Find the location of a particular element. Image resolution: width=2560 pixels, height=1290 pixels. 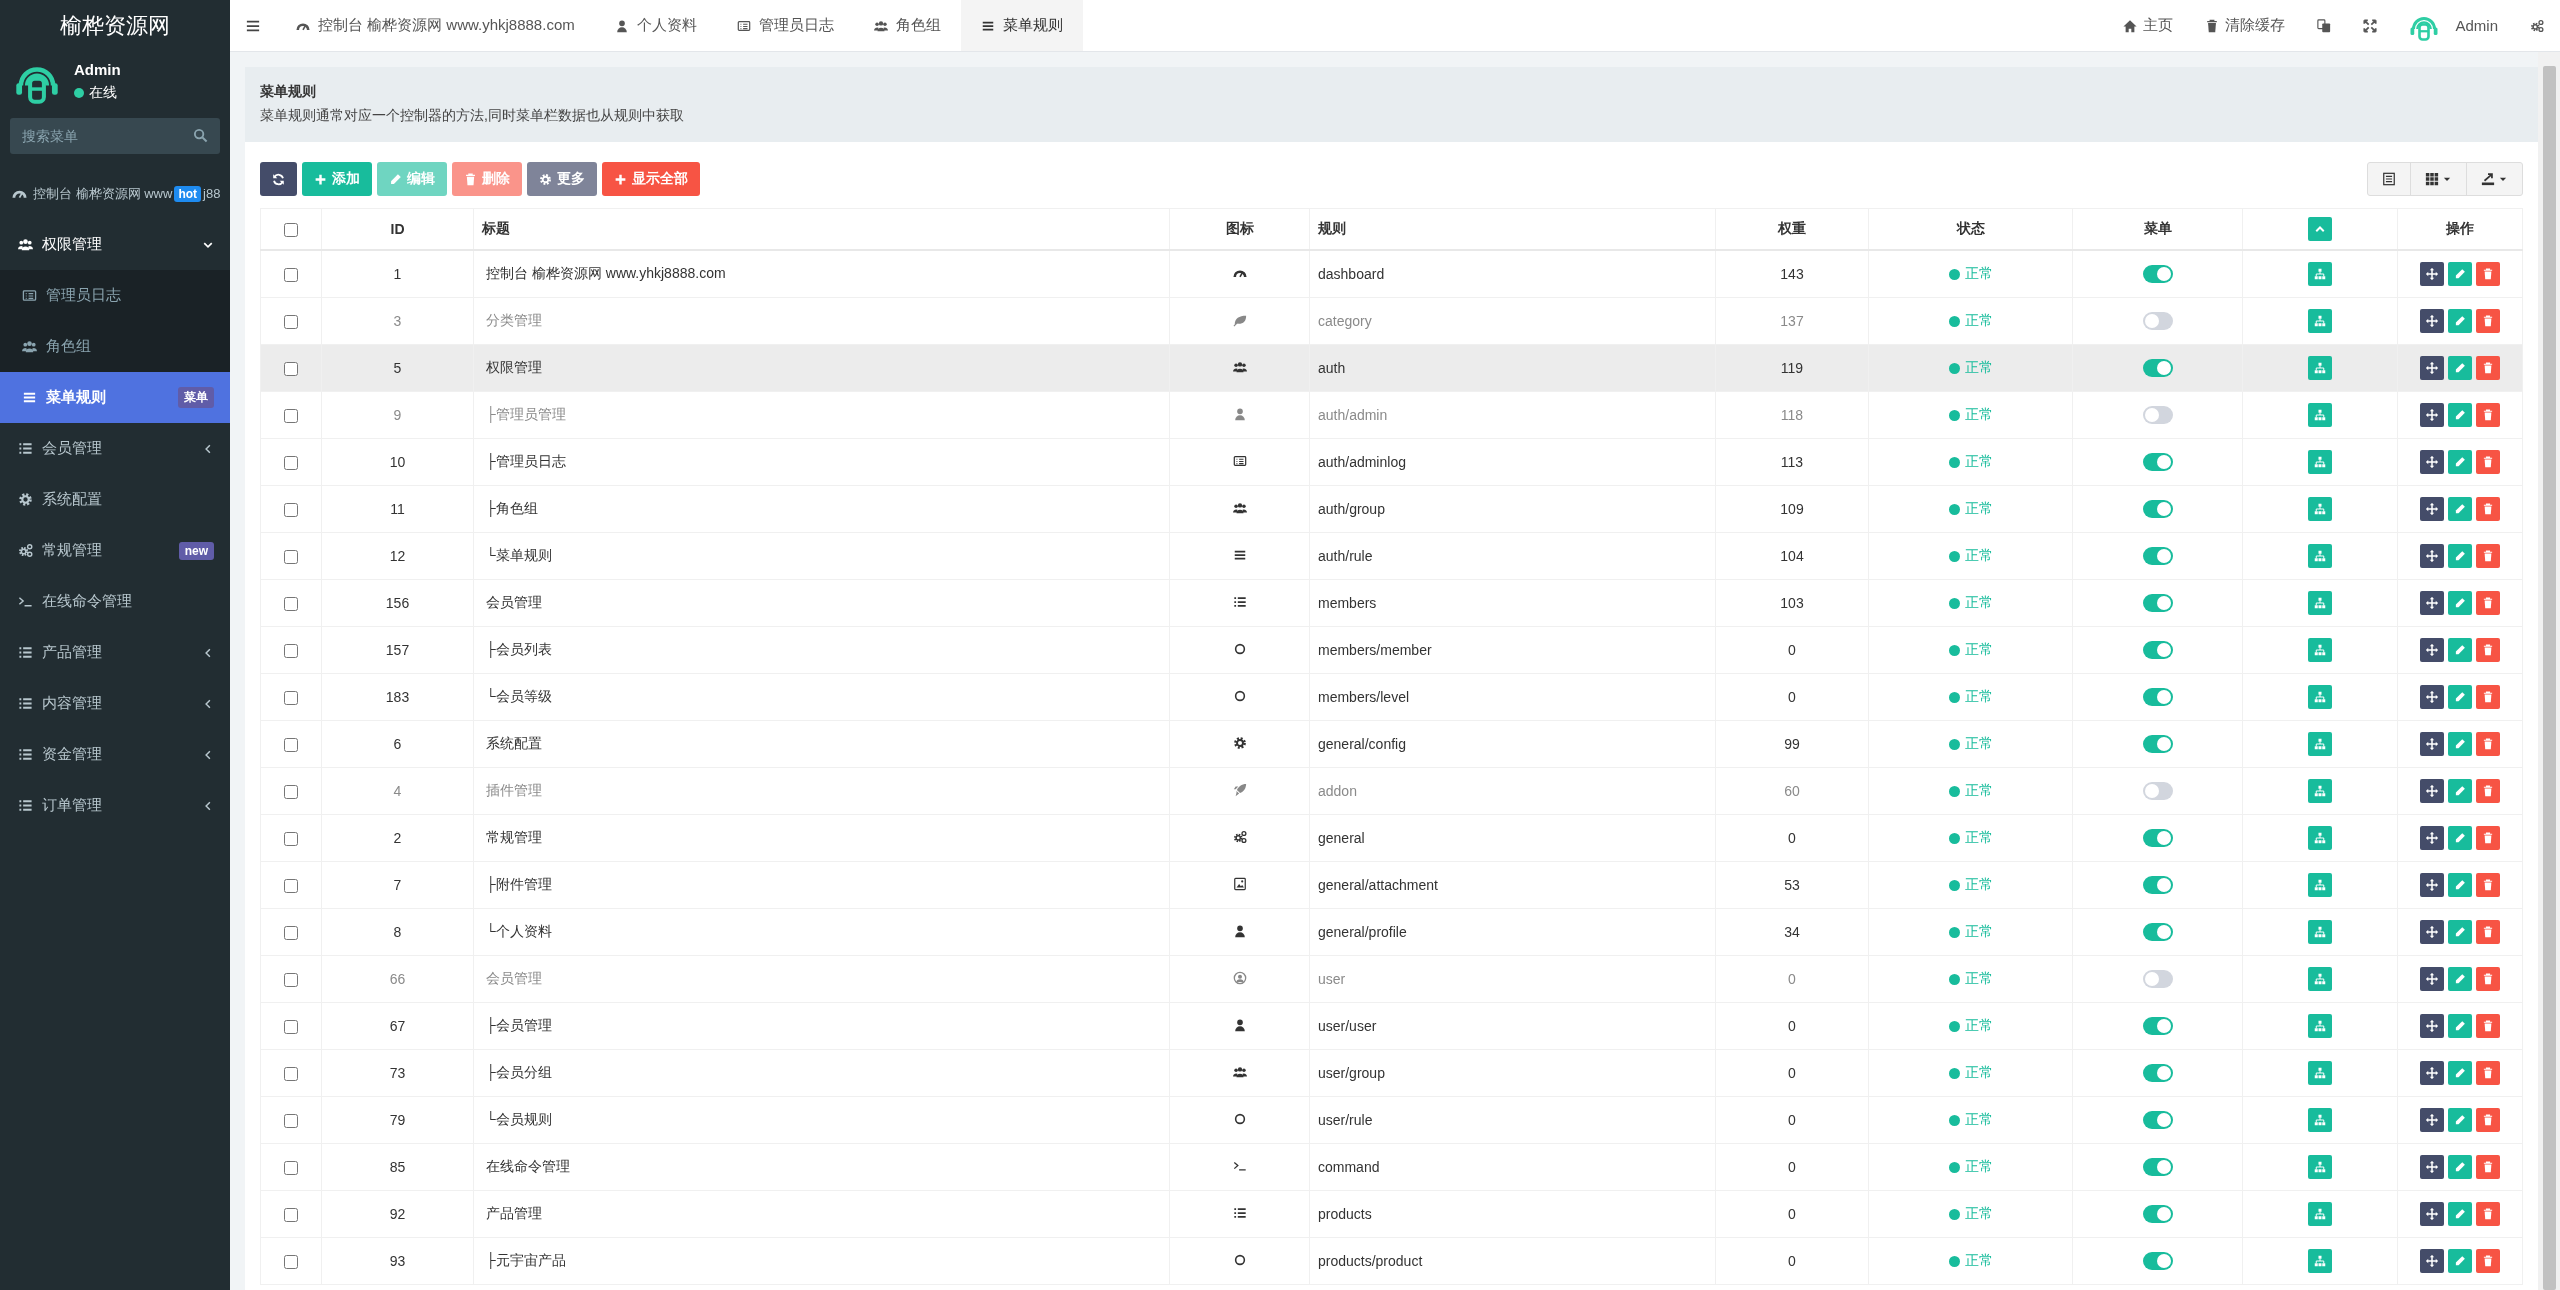

sidebar-item: 产品管理 is located at coordinates (115, 652).